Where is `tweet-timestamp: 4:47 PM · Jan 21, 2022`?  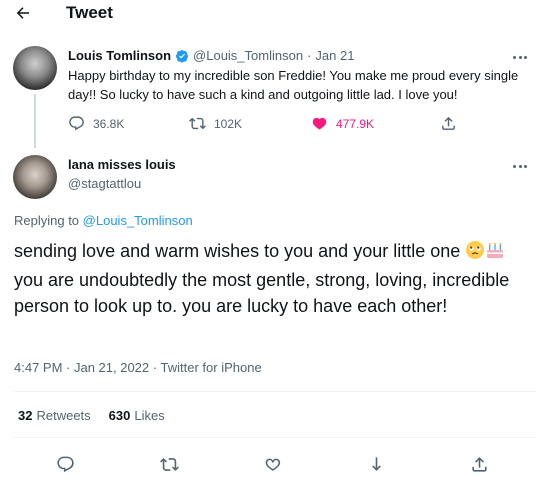
tweet-timestamp: 4:47 PM · Jan 21, 2022 is located at coordinates (81, 367).